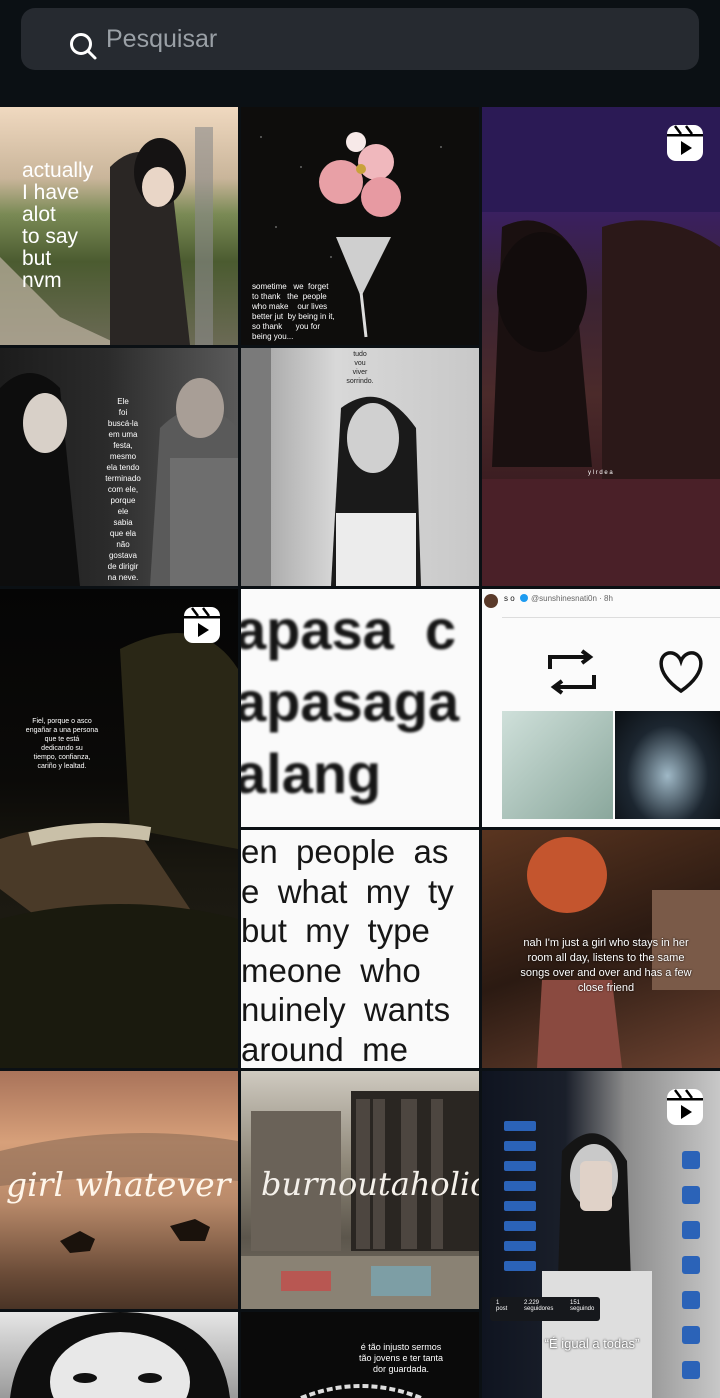  I want to click on avatar, so click(491, 601).